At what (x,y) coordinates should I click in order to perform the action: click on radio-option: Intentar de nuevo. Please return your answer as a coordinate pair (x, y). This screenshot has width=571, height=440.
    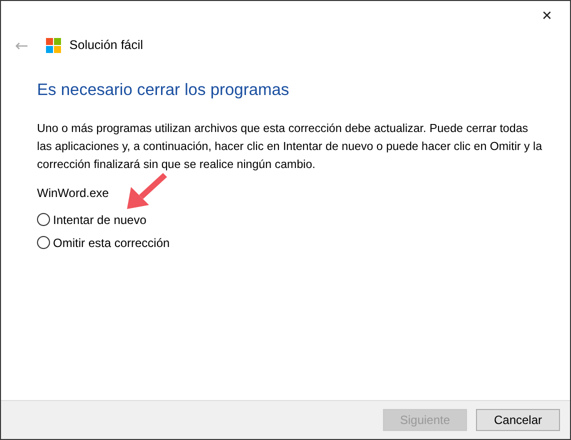
    Looking at the image, I should click on (91, 219).